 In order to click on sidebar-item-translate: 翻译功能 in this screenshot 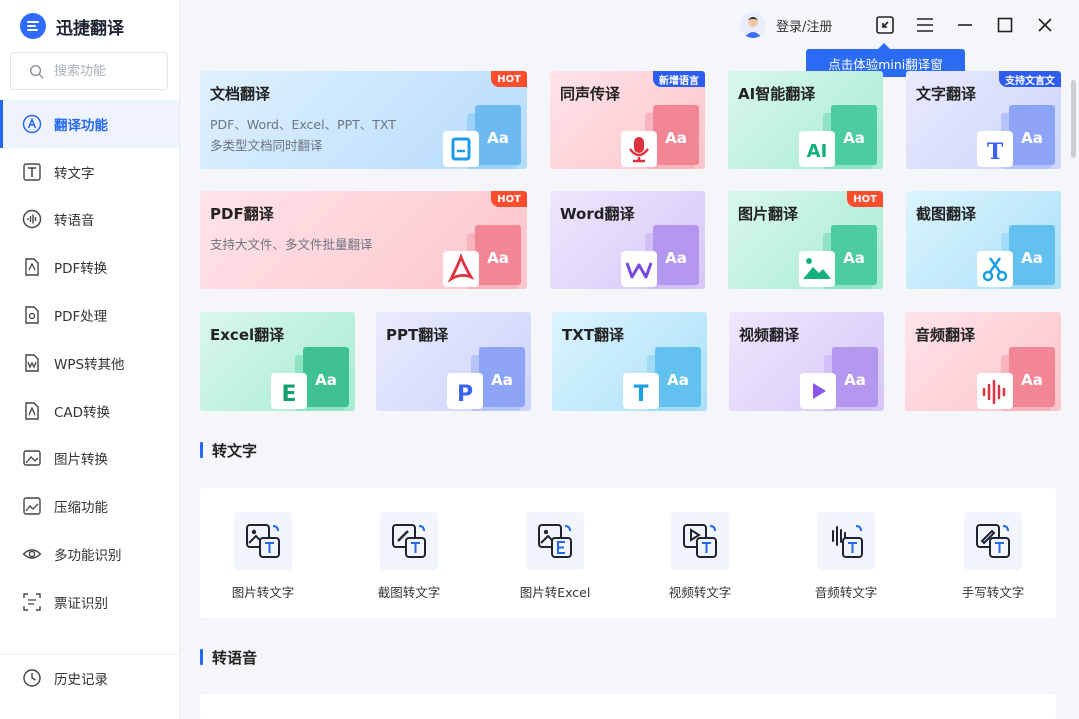, I will do `click(89, 124)`.